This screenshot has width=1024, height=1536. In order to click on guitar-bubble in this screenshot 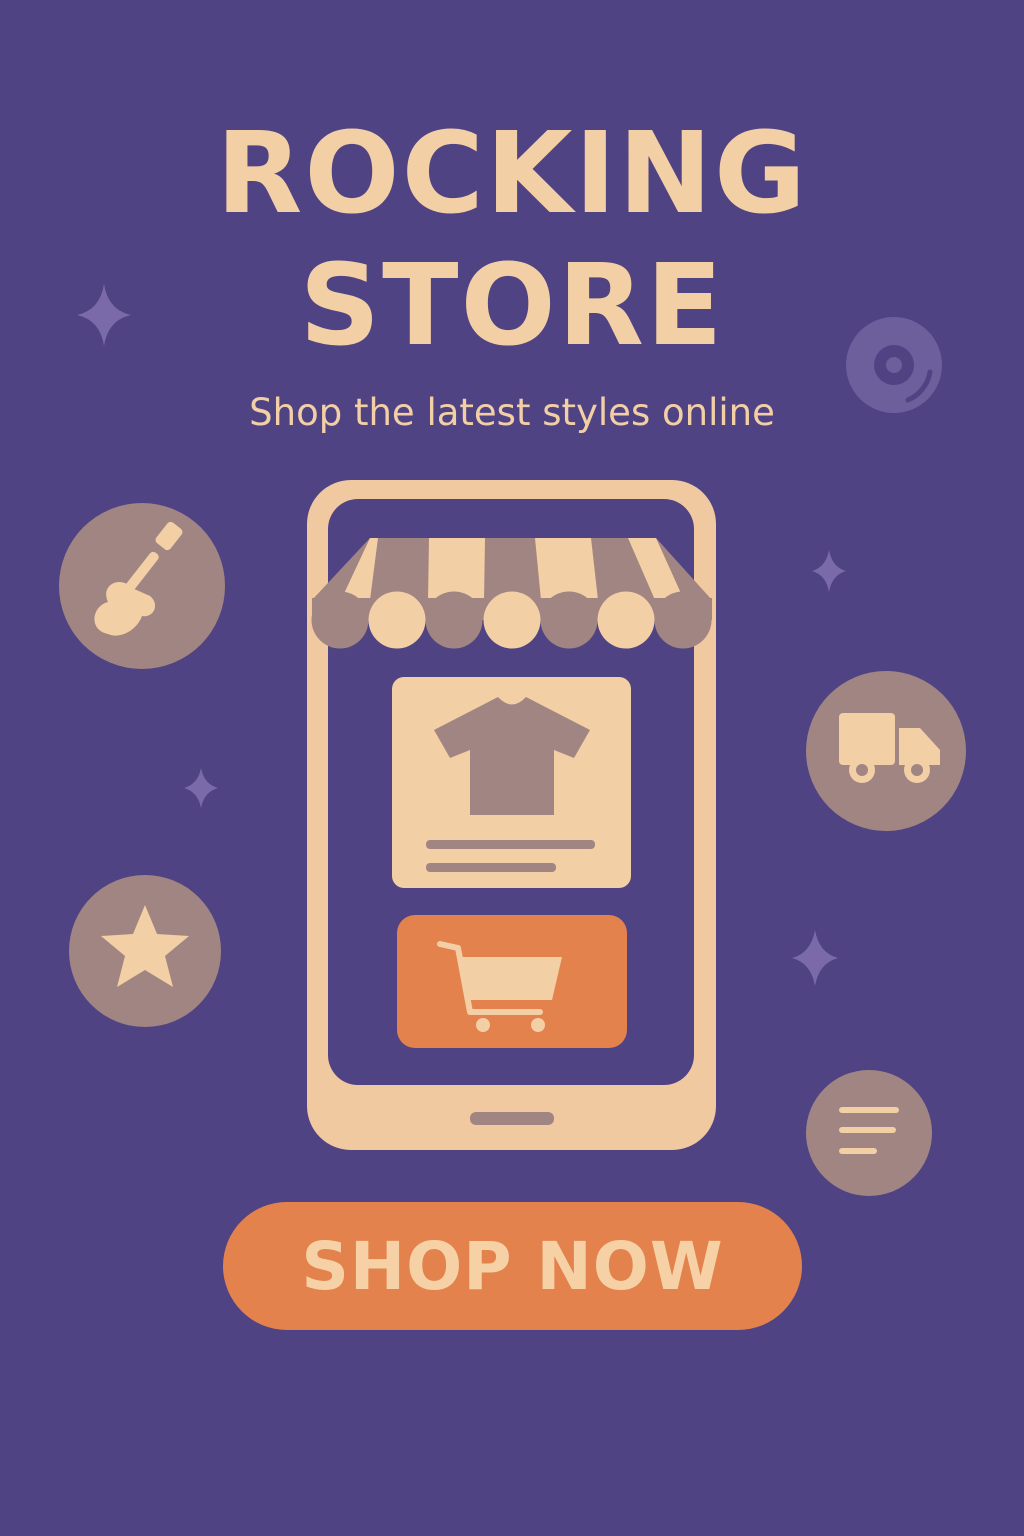, I will do `click(142, 586)`.